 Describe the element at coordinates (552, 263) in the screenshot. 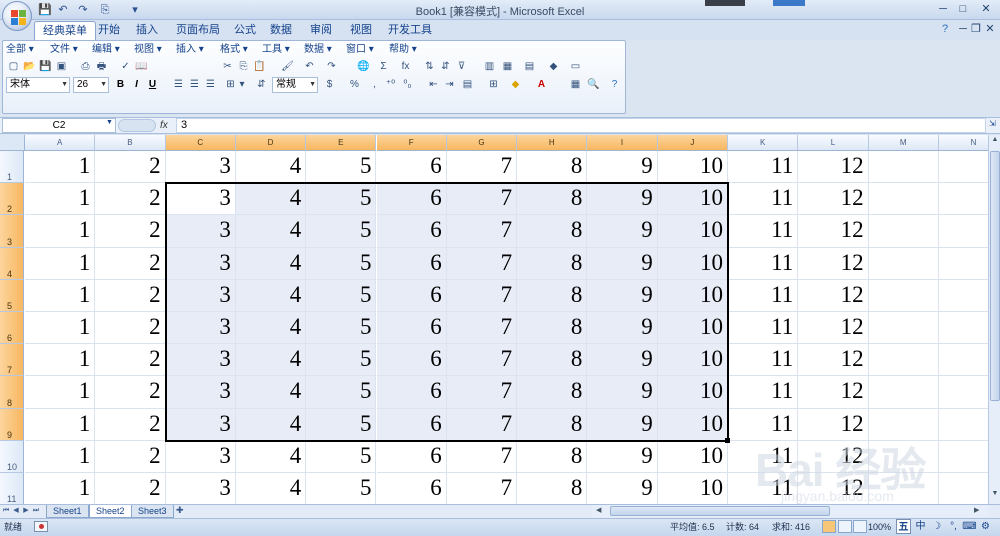

I see `cell-H4: 8` at that location.